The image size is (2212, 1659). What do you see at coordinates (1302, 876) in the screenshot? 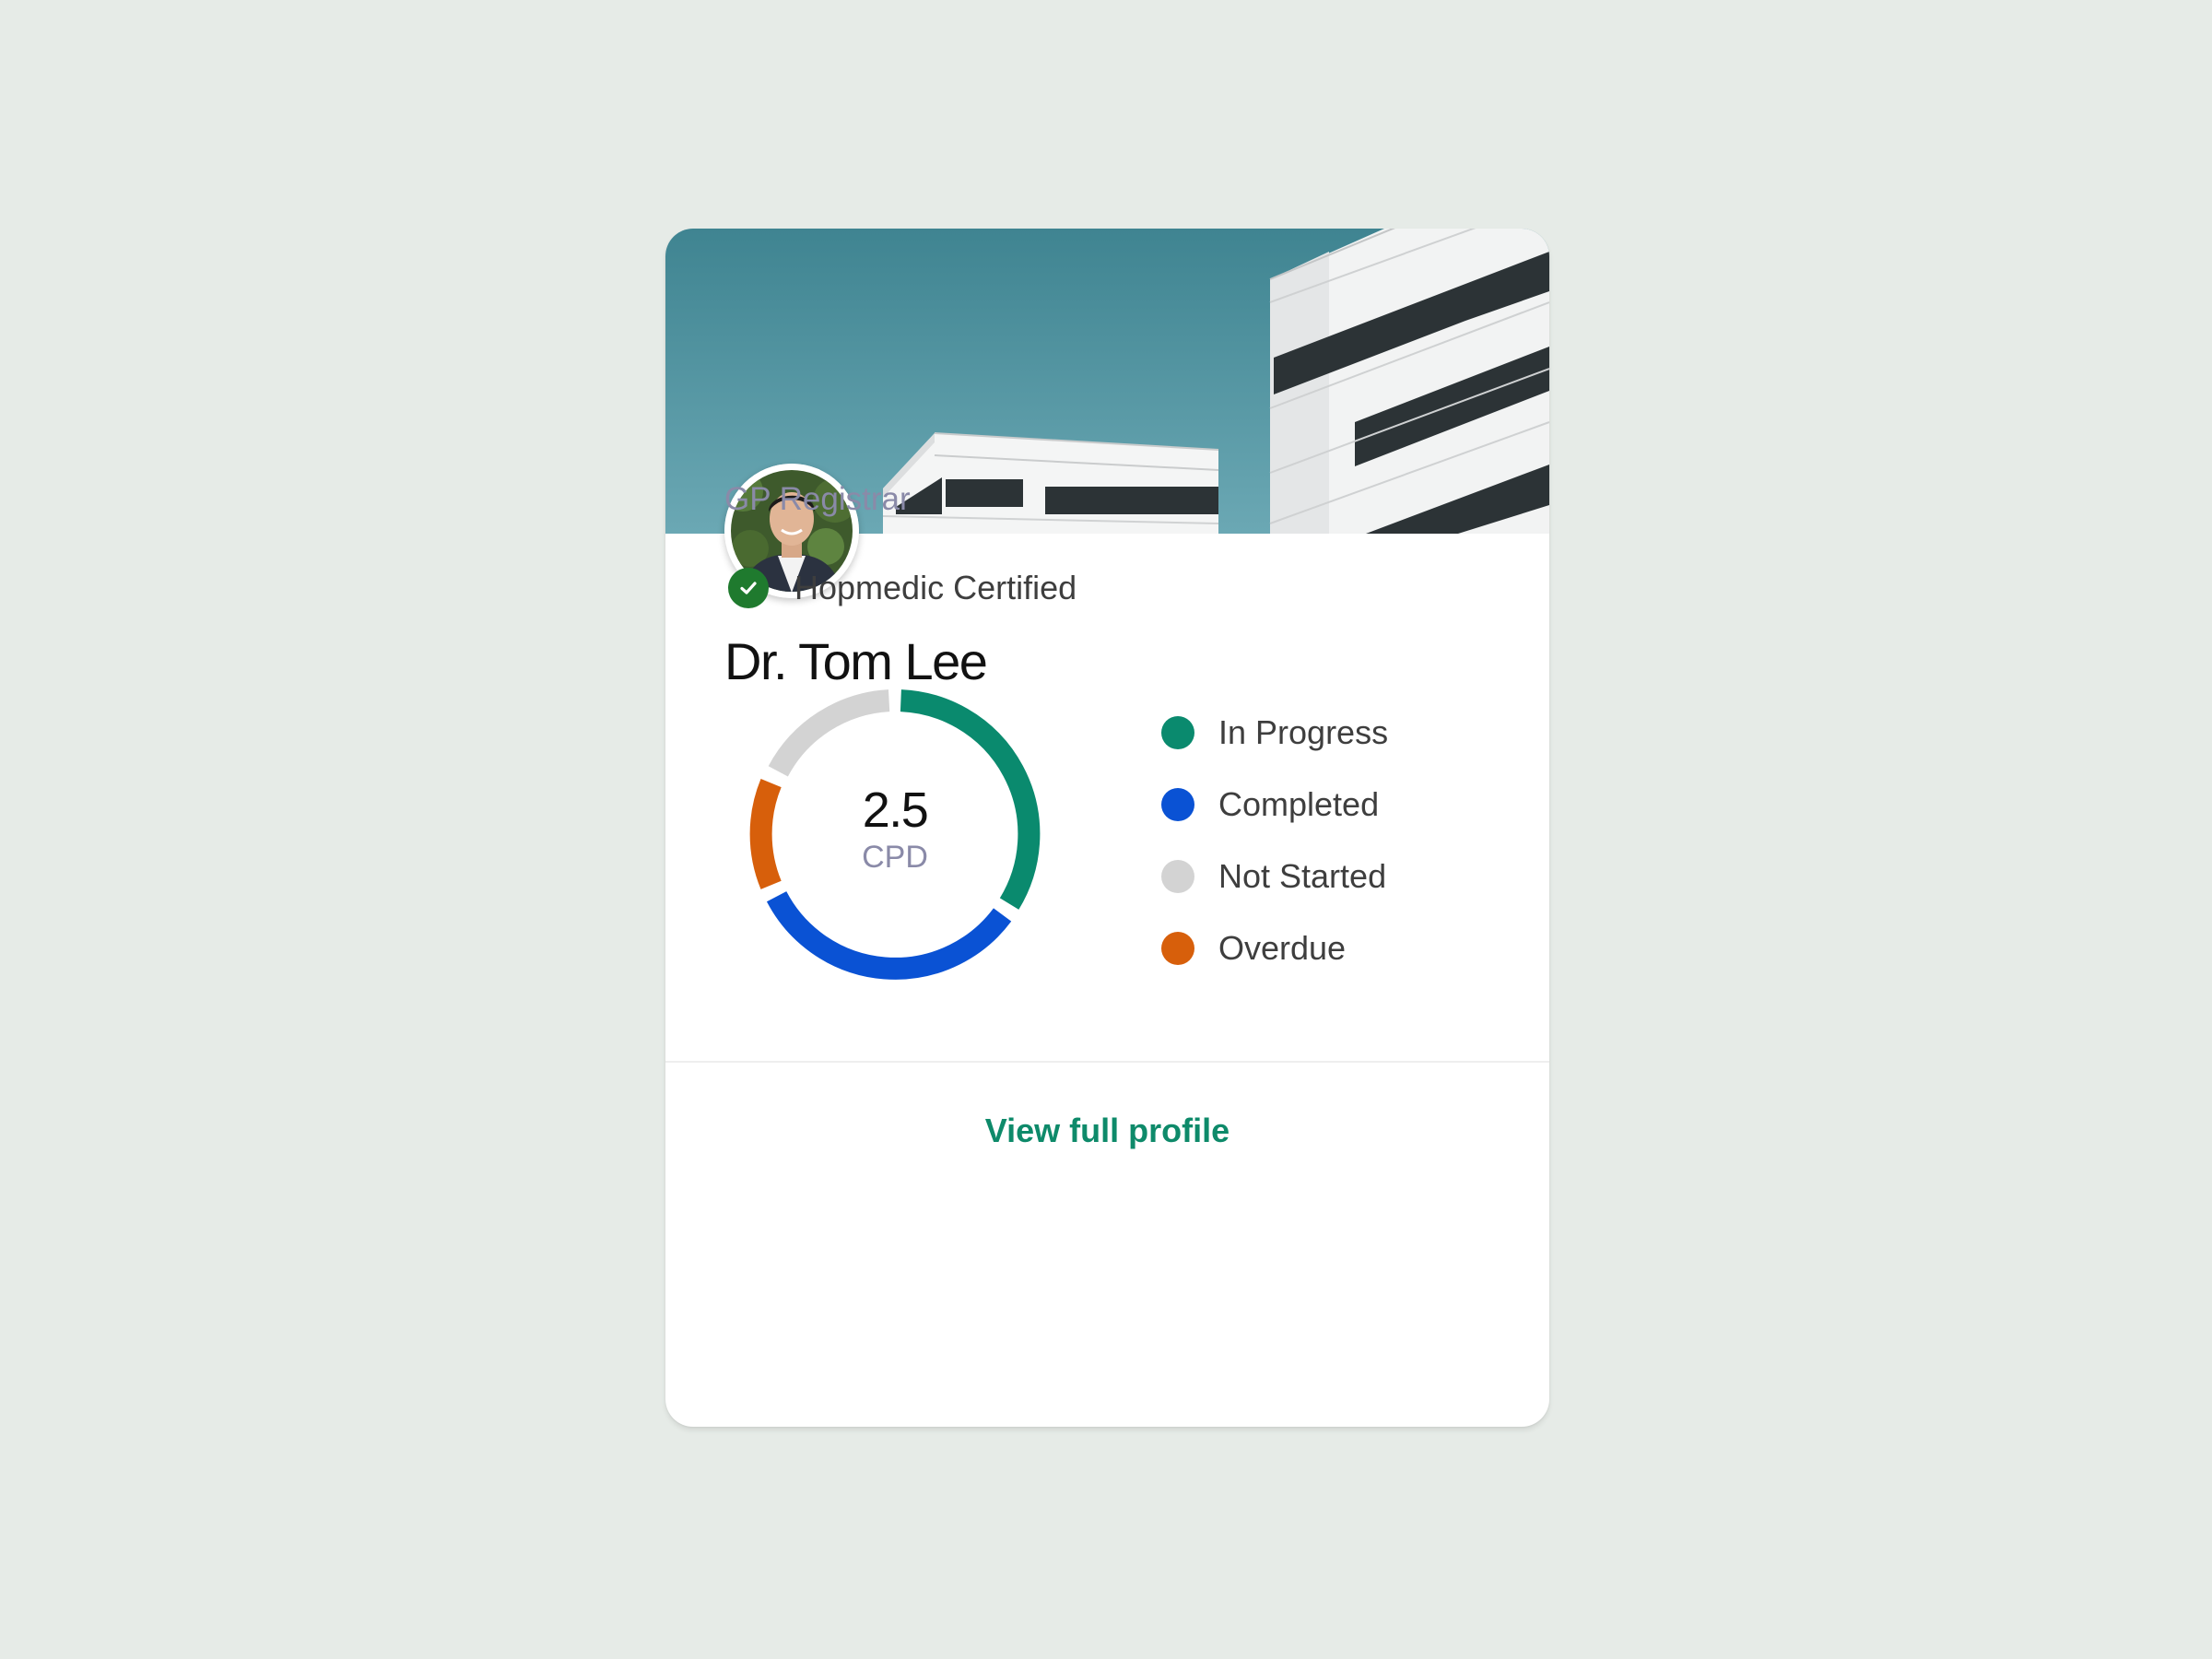
I see `legend-label: Not Started` at bounding box center [1302, 876].